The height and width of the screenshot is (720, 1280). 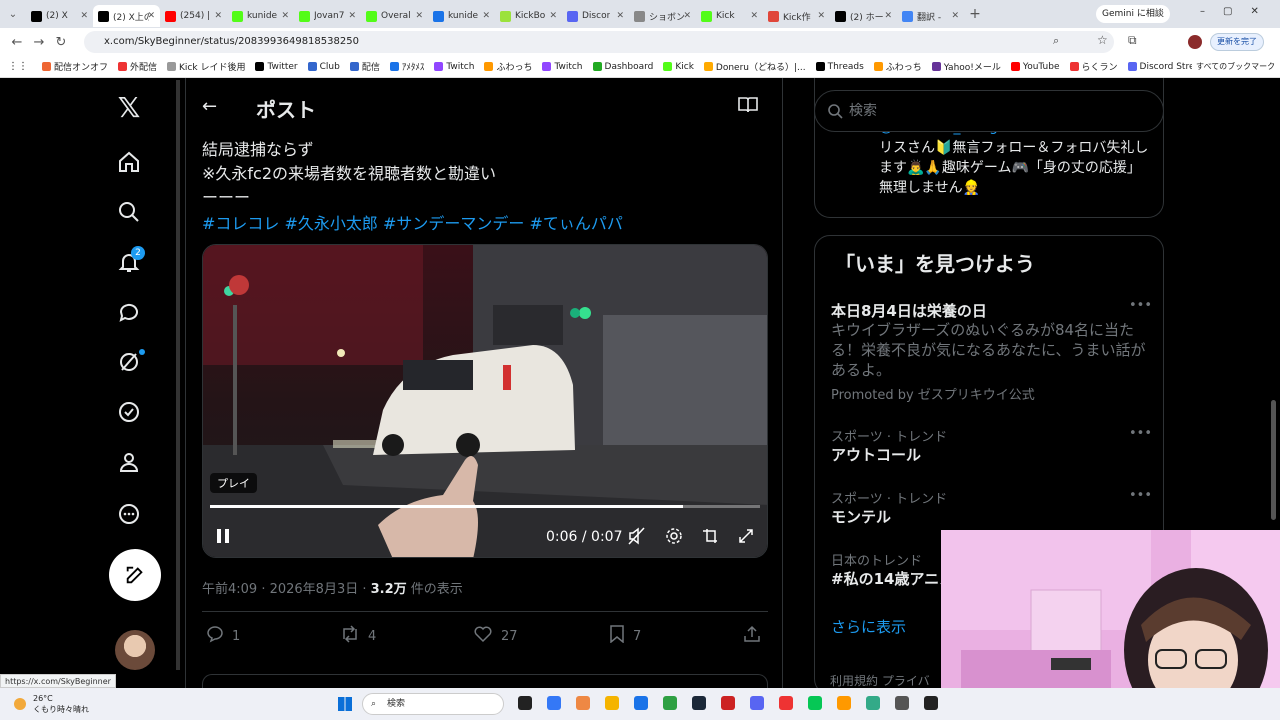 I want to click on bookmark-item: 配信, so click(x=364, y=66).